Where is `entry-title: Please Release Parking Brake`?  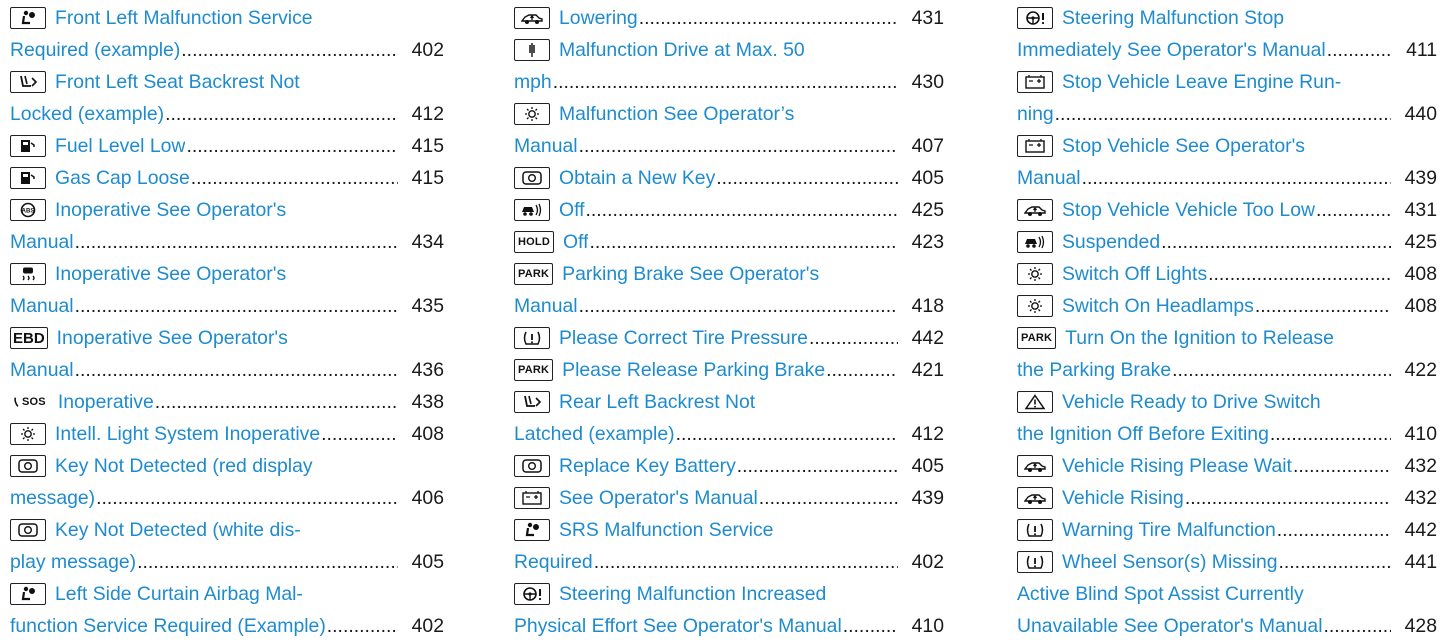 entry-title: Please Release Parking Brake is located at coordinates (693, 370).